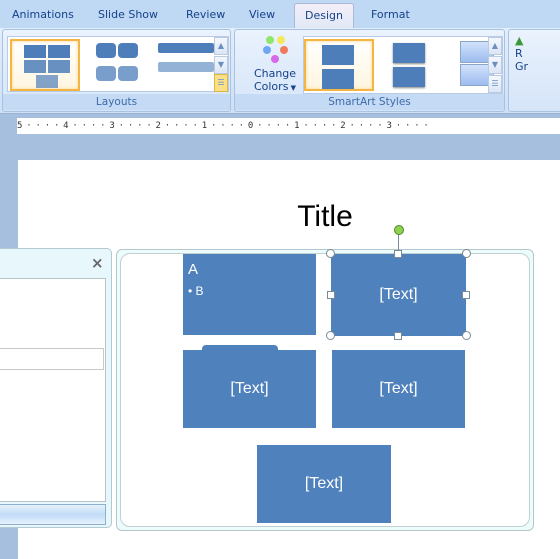  What do you see at coordinates (522, 66) in the screenshot?
I see `reset-line2: Gr` at bounding box center [522, 66].